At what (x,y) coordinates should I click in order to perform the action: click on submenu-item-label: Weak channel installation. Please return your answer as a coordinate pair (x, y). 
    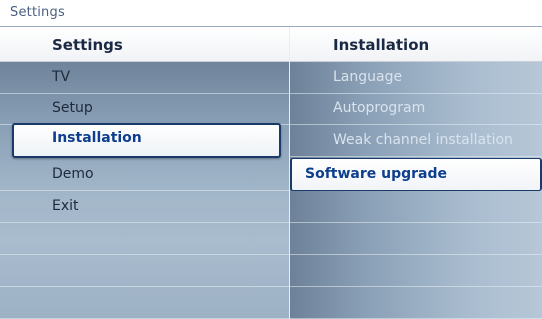
    Looking at the image, I should click on (423, 140).